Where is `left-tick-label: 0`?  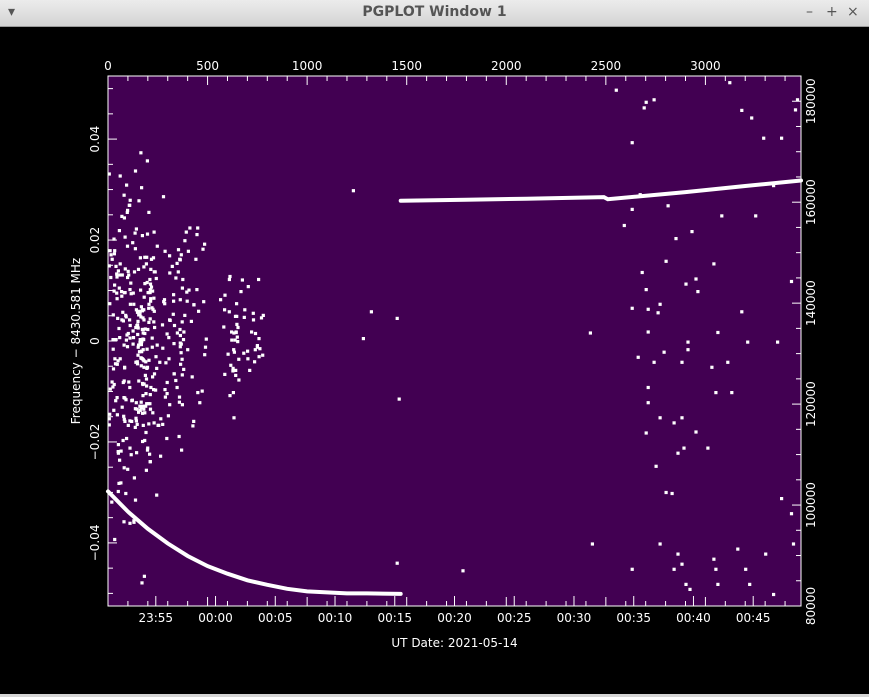 left-tick-label: 0 is located at coordinates (95, 341).